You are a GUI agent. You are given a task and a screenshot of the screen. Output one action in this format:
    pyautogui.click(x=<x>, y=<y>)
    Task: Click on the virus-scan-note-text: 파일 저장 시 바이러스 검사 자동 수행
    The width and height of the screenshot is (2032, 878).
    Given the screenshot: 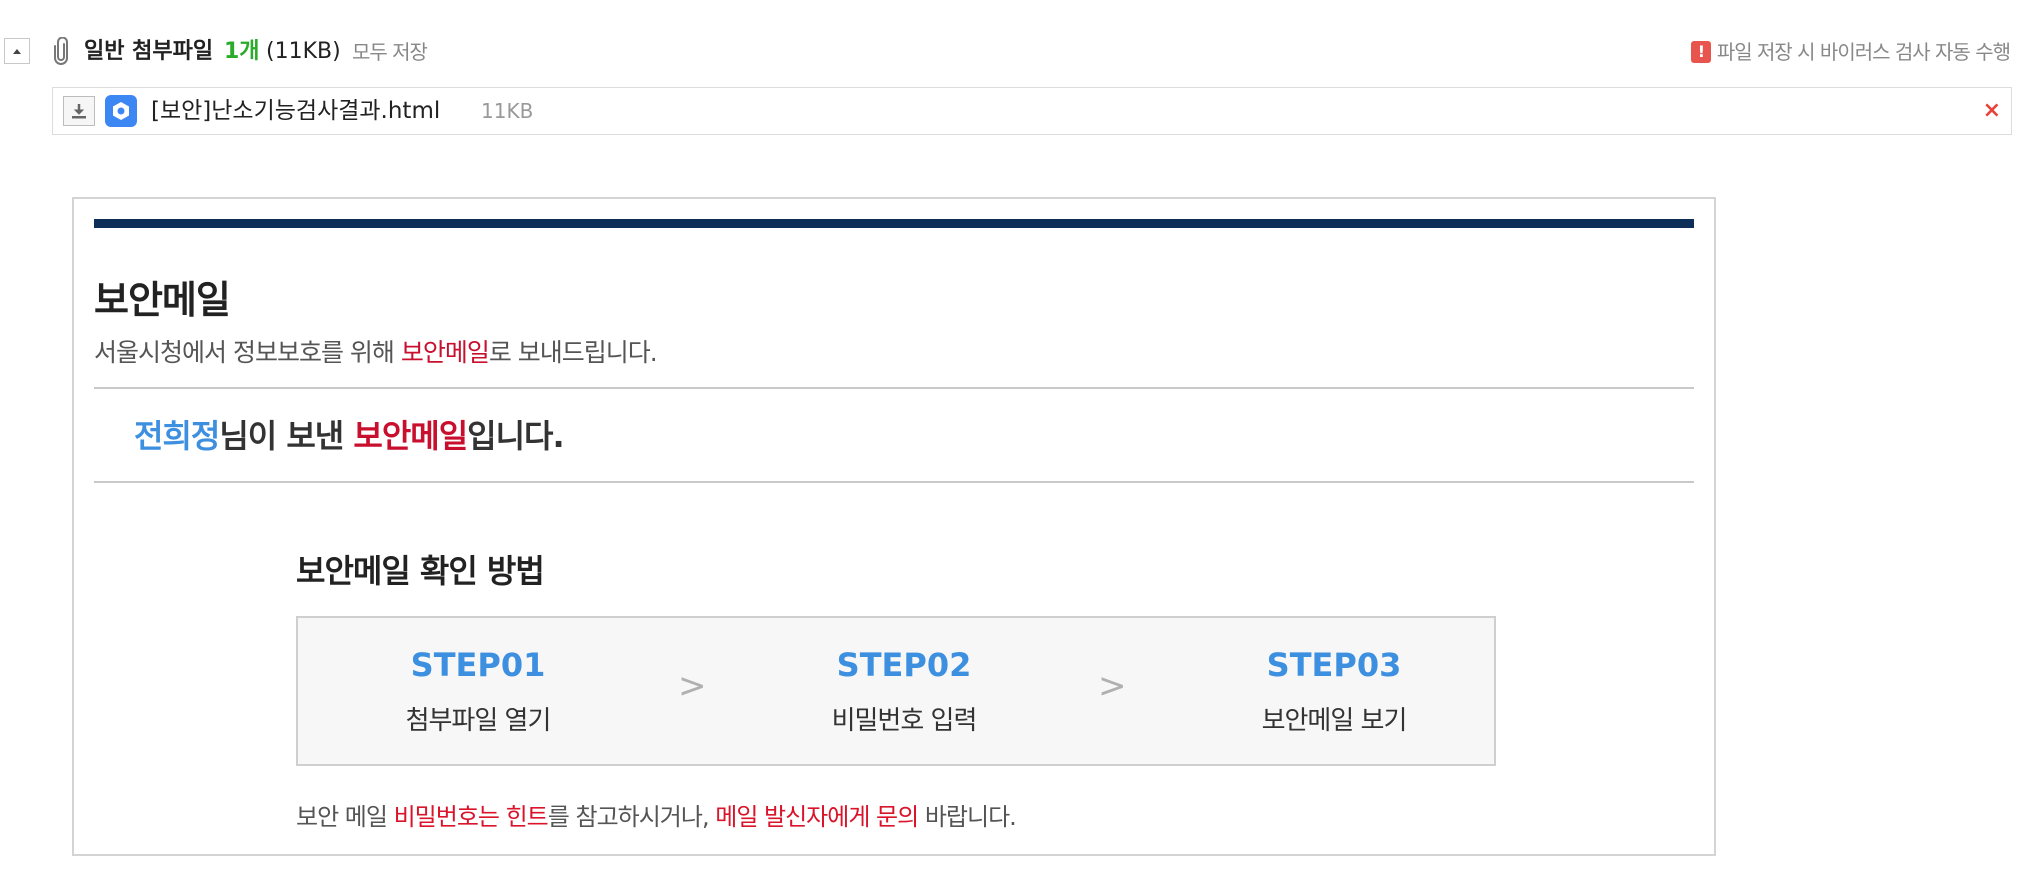 What is the action you would take?
    pyautogui.click(x=1863, y=52)
    